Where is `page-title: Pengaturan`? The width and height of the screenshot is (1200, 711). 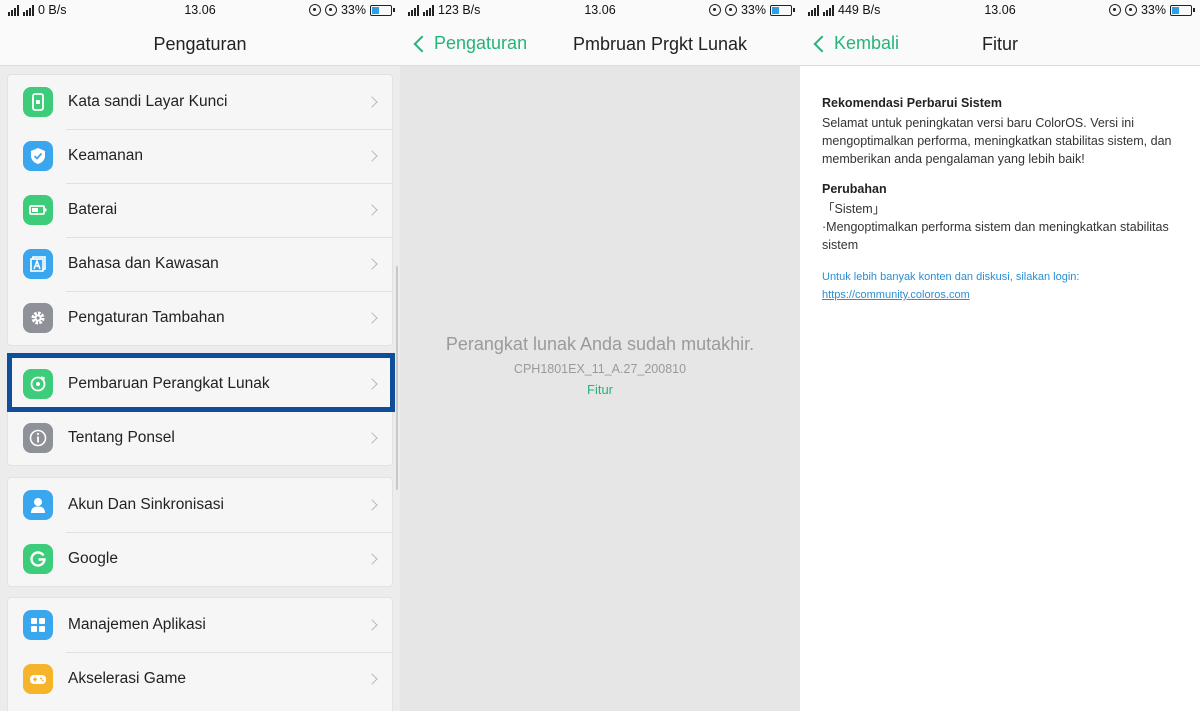 page-title: Pengaturan is located at coordinates (200, 44).